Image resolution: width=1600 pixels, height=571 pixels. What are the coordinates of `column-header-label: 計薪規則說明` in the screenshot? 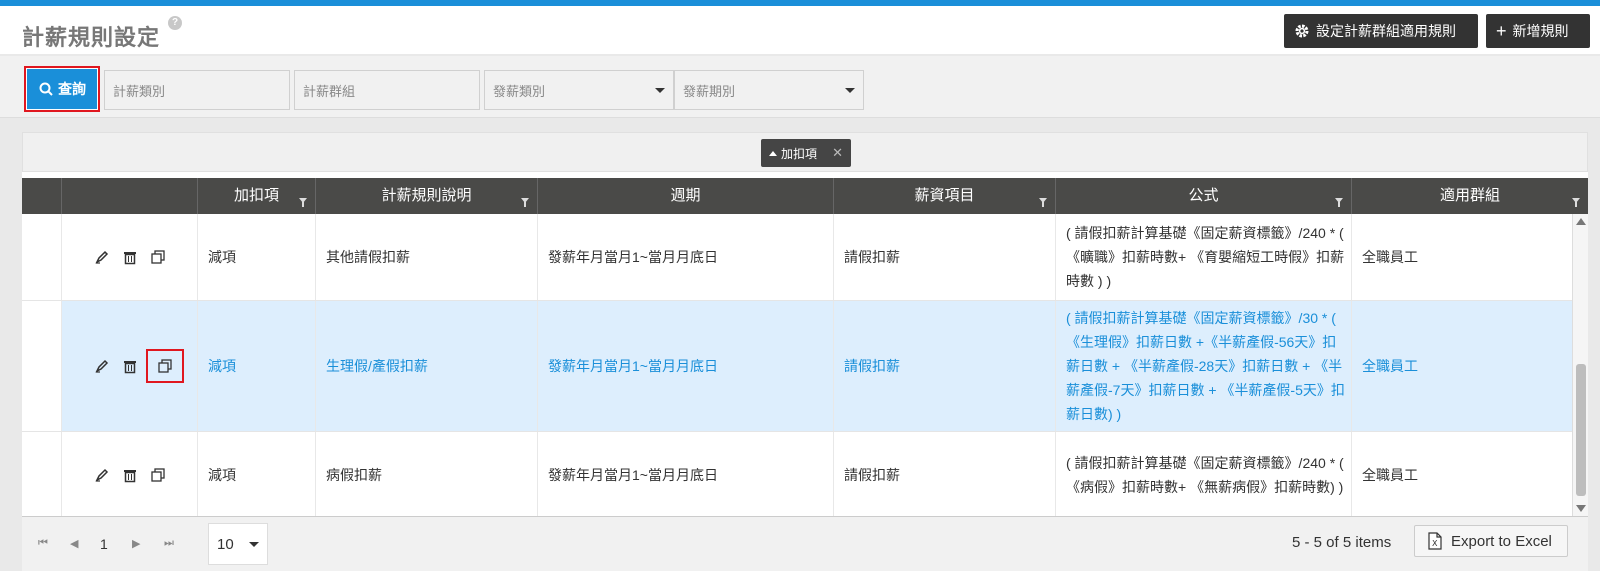 It's located at (426, 195).